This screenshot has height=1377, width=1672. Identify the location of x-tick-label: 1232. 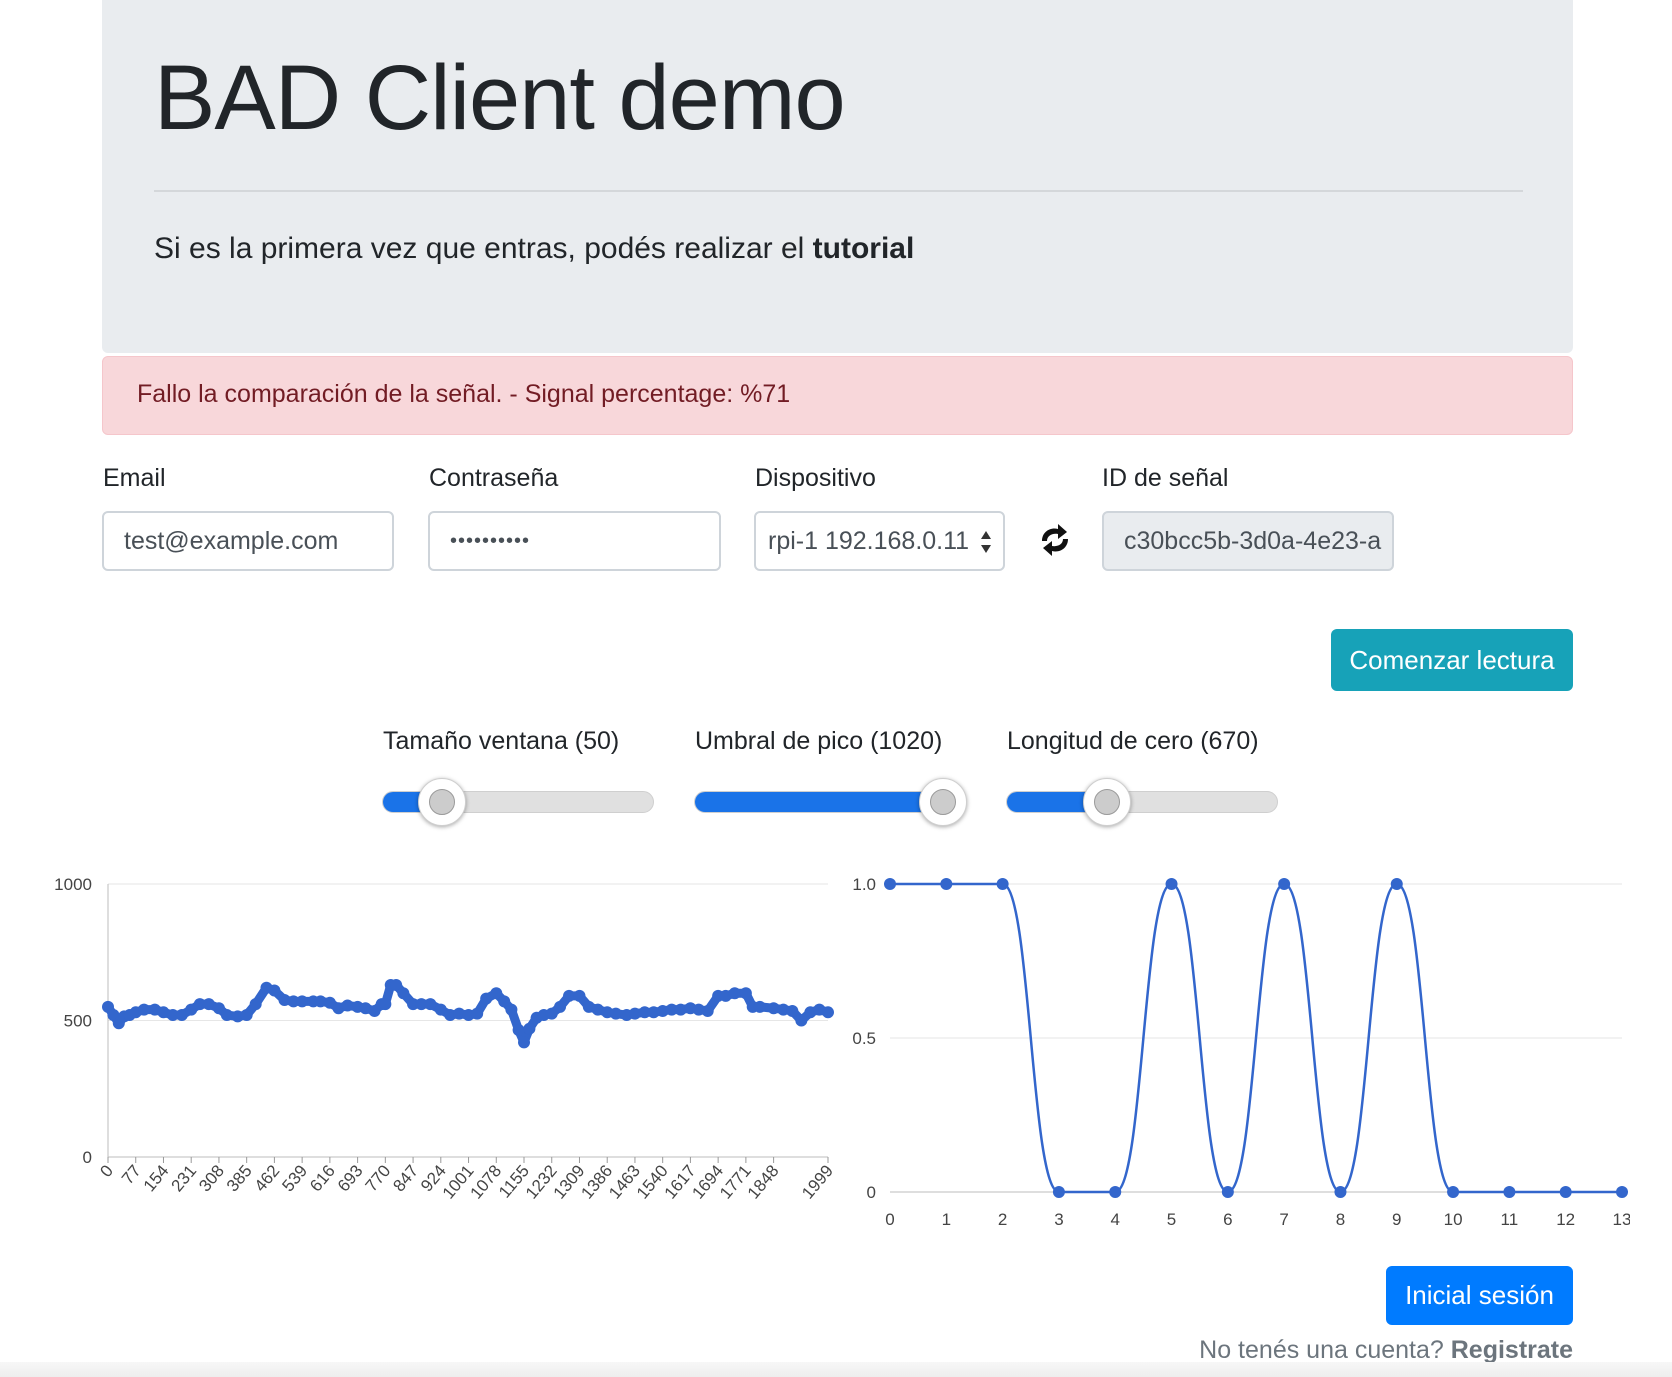
(541, 1181).